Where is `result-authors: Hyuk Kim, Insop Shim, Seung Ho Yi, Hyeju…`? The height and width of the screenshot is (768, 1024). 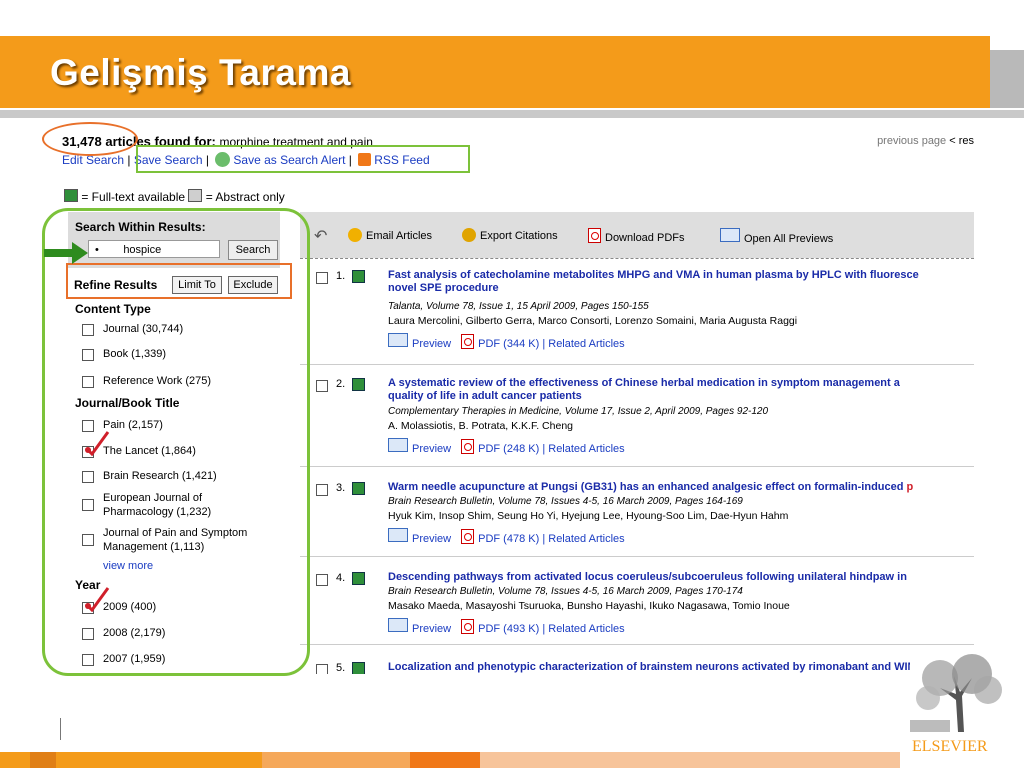 result-authors: Hyuk Kim, Insop Shim, Seung Ho Yi, Hyeju… is located at coordinates (588, 516).